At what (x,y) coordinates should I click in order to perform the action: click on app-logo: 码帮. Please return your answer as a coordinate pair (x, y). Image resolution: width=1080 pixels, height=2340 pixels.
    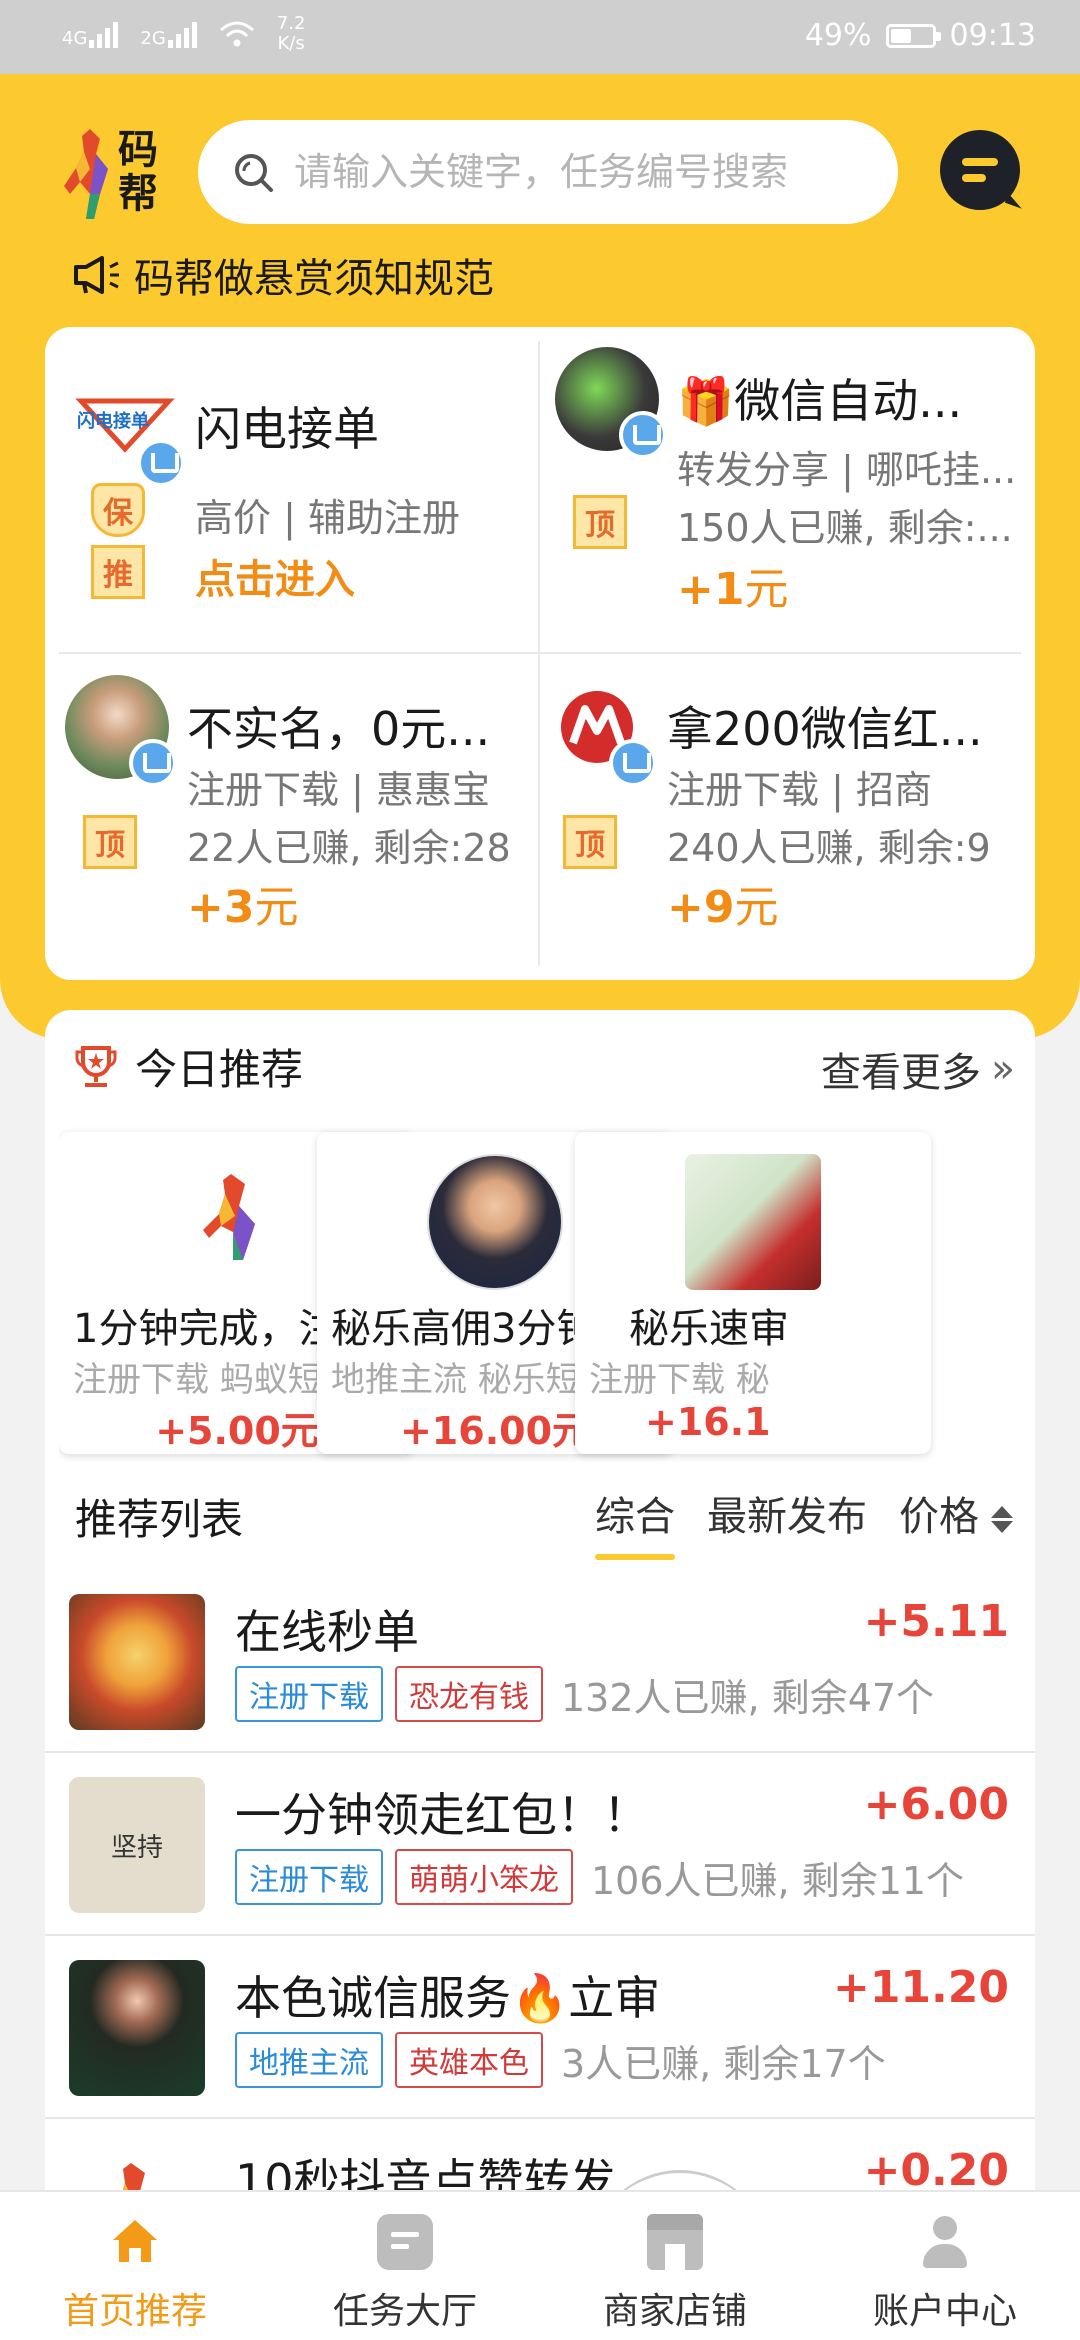
    Looking at the image, I should click on (109, 179).